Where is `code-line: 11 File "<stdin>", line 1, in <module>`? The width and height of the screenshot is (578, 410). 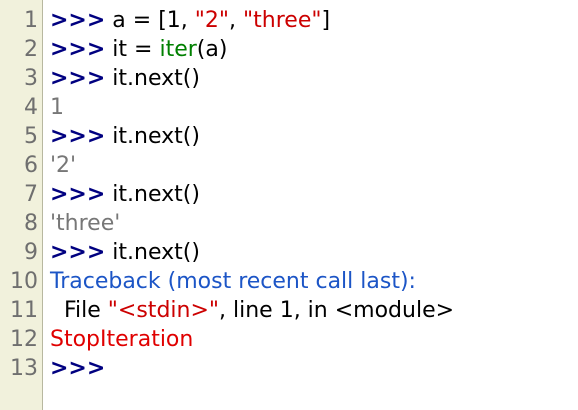
code-line: 11 File "<stdin>", line 1, in <module> is located at coordinates (289, 310).